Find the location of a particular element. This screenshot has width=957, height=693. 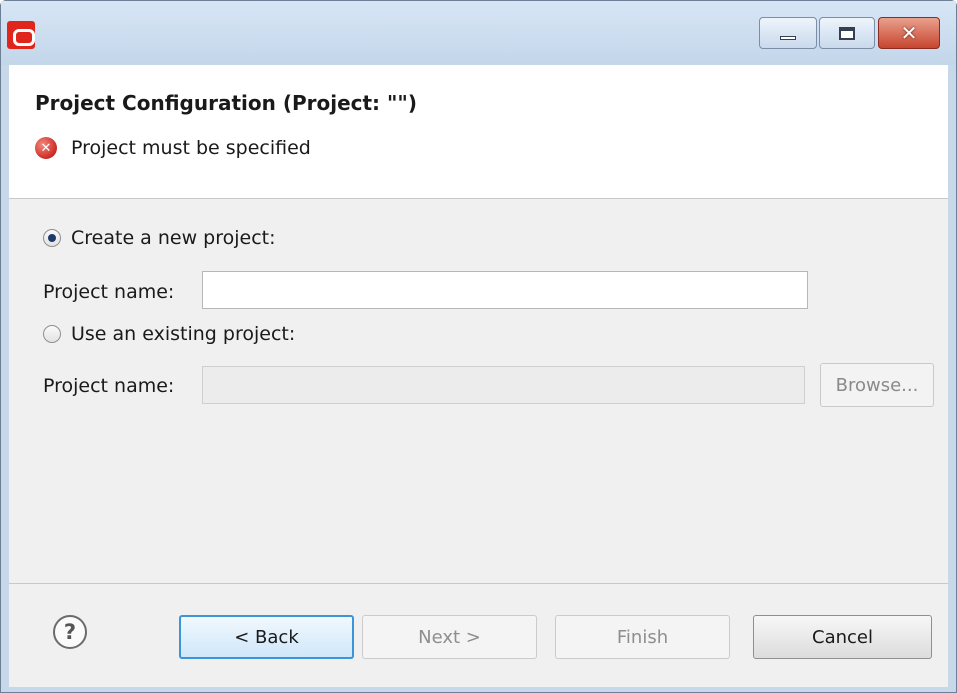

maximize-icon is located at coordinates (847, 33).